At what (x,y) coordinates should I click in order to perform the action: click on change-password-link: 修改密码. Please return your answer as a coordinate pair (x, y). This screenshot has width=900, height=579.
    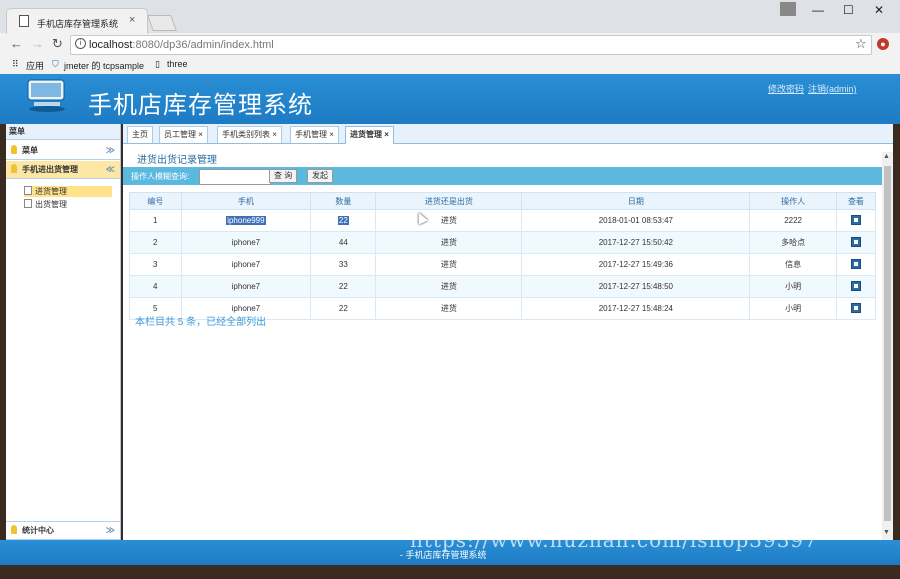
    Looking at the image, I should click on (786, 88).